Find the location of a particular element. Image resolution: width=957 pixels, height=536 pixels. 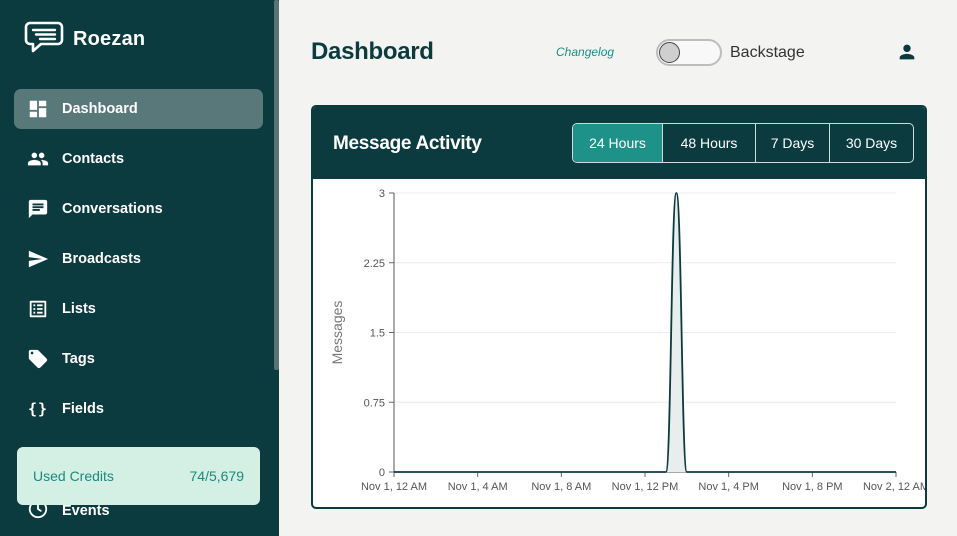

x-tick-label: Nov 1, 12 PM is located at coordinates (645, 487).